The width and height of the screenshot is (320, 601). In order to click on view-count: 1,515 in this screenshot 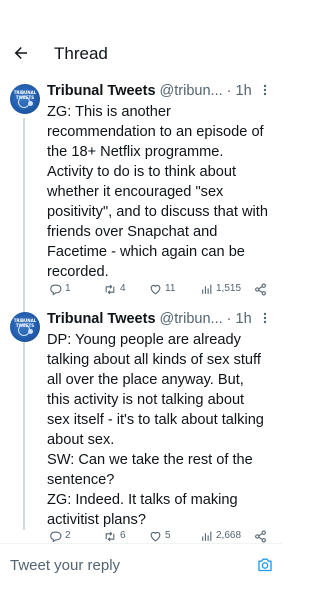, I will do `click(229, 288)`.